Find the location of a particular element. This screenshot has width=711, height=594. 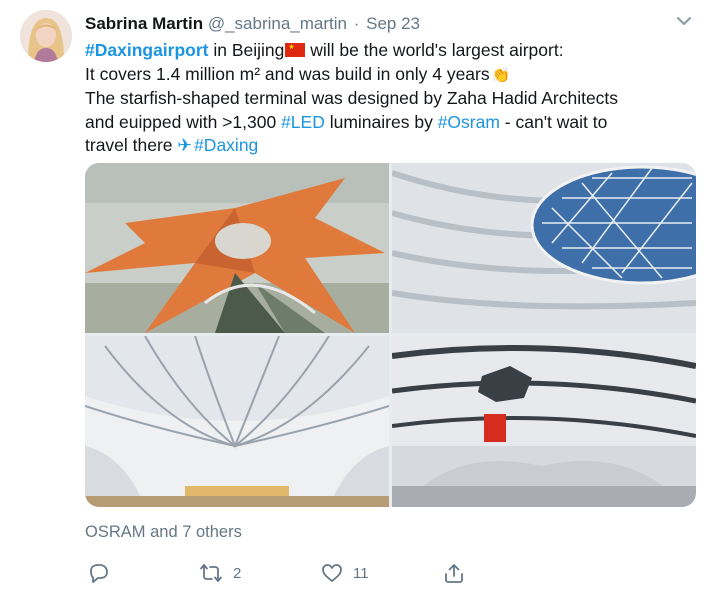

retweet-count: 2 is located at coordinates (237, 573).